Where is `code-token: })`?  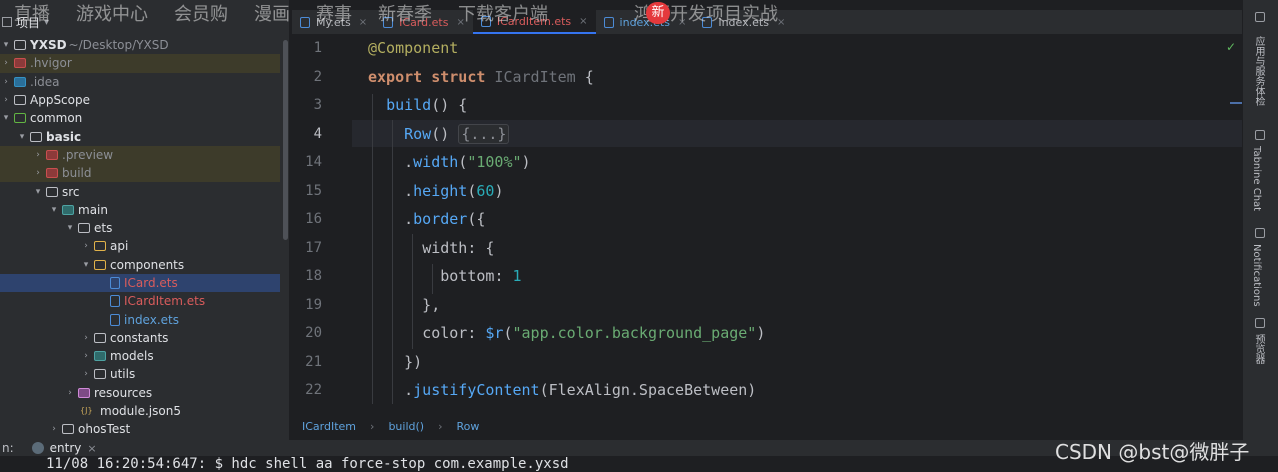 code-token: }) is located at coordinates (395, 361).